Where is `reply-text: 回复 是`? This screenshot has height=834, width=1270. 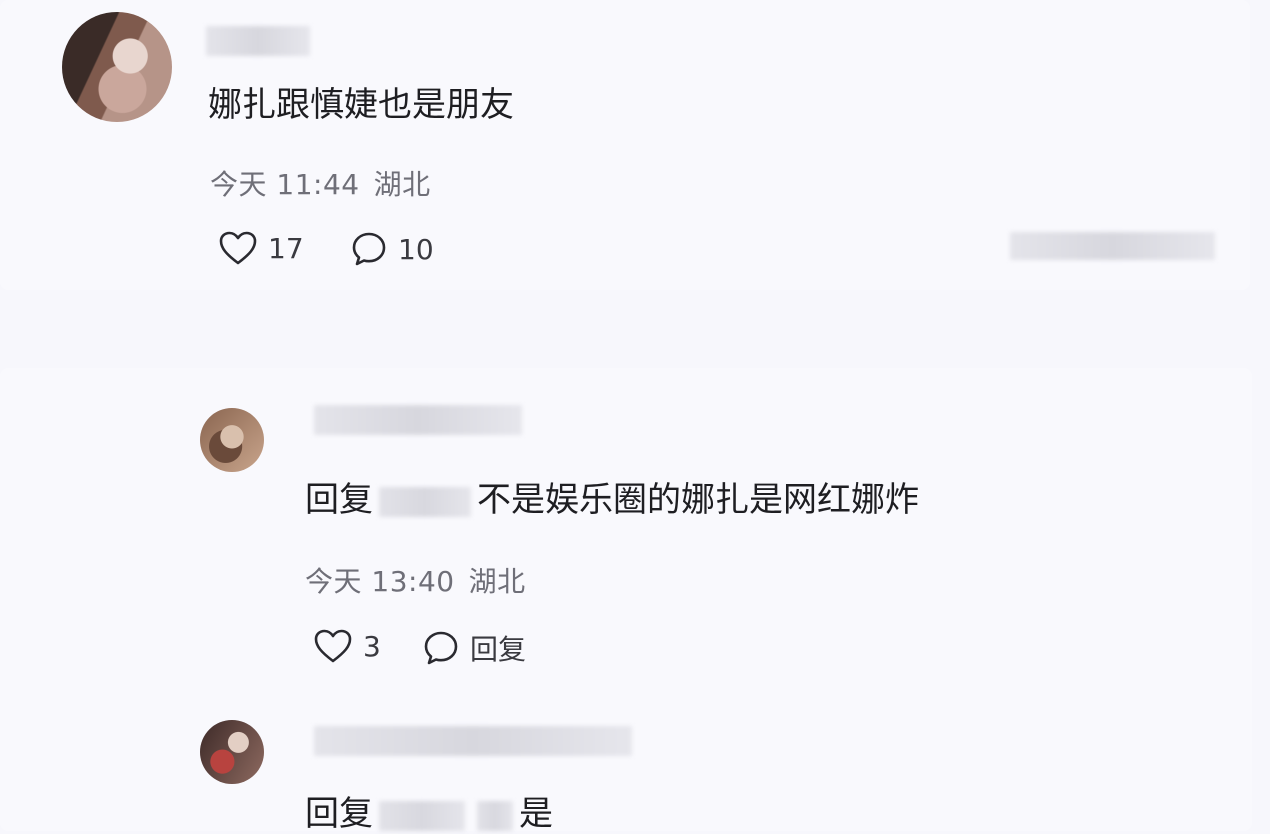
reply-text: 回复 是 is located at coordinates (429, 814).